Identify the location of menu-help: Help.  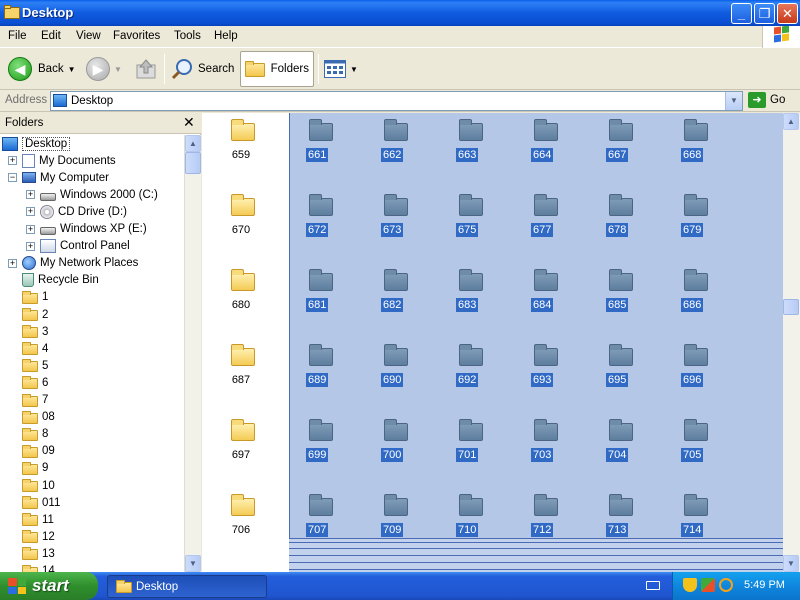
(226, 36).